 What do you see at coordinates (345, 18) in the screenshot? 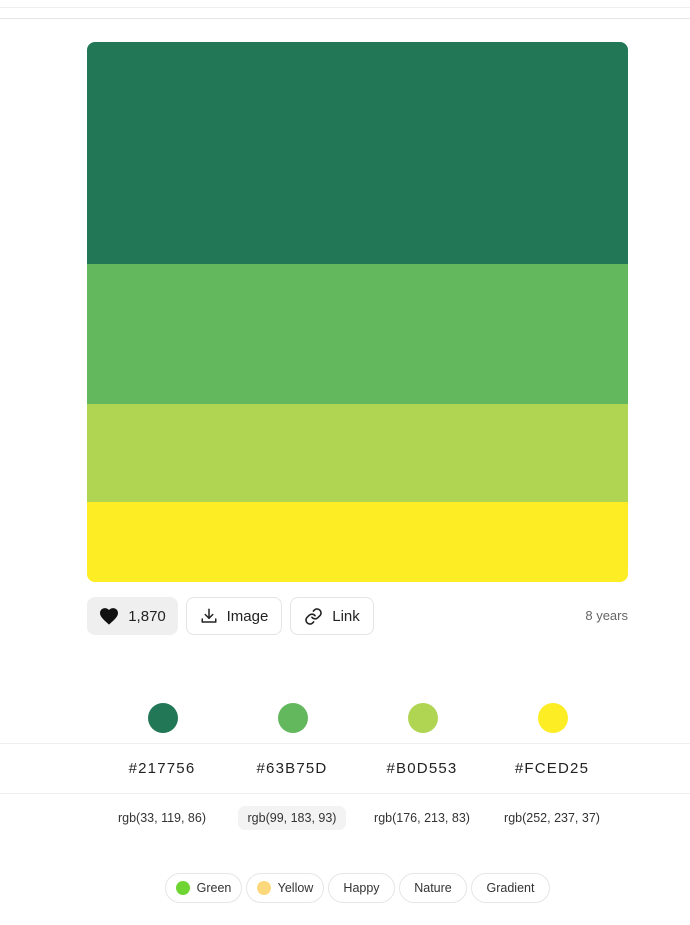
I see `header-divider` at bounding box center [345, 18].